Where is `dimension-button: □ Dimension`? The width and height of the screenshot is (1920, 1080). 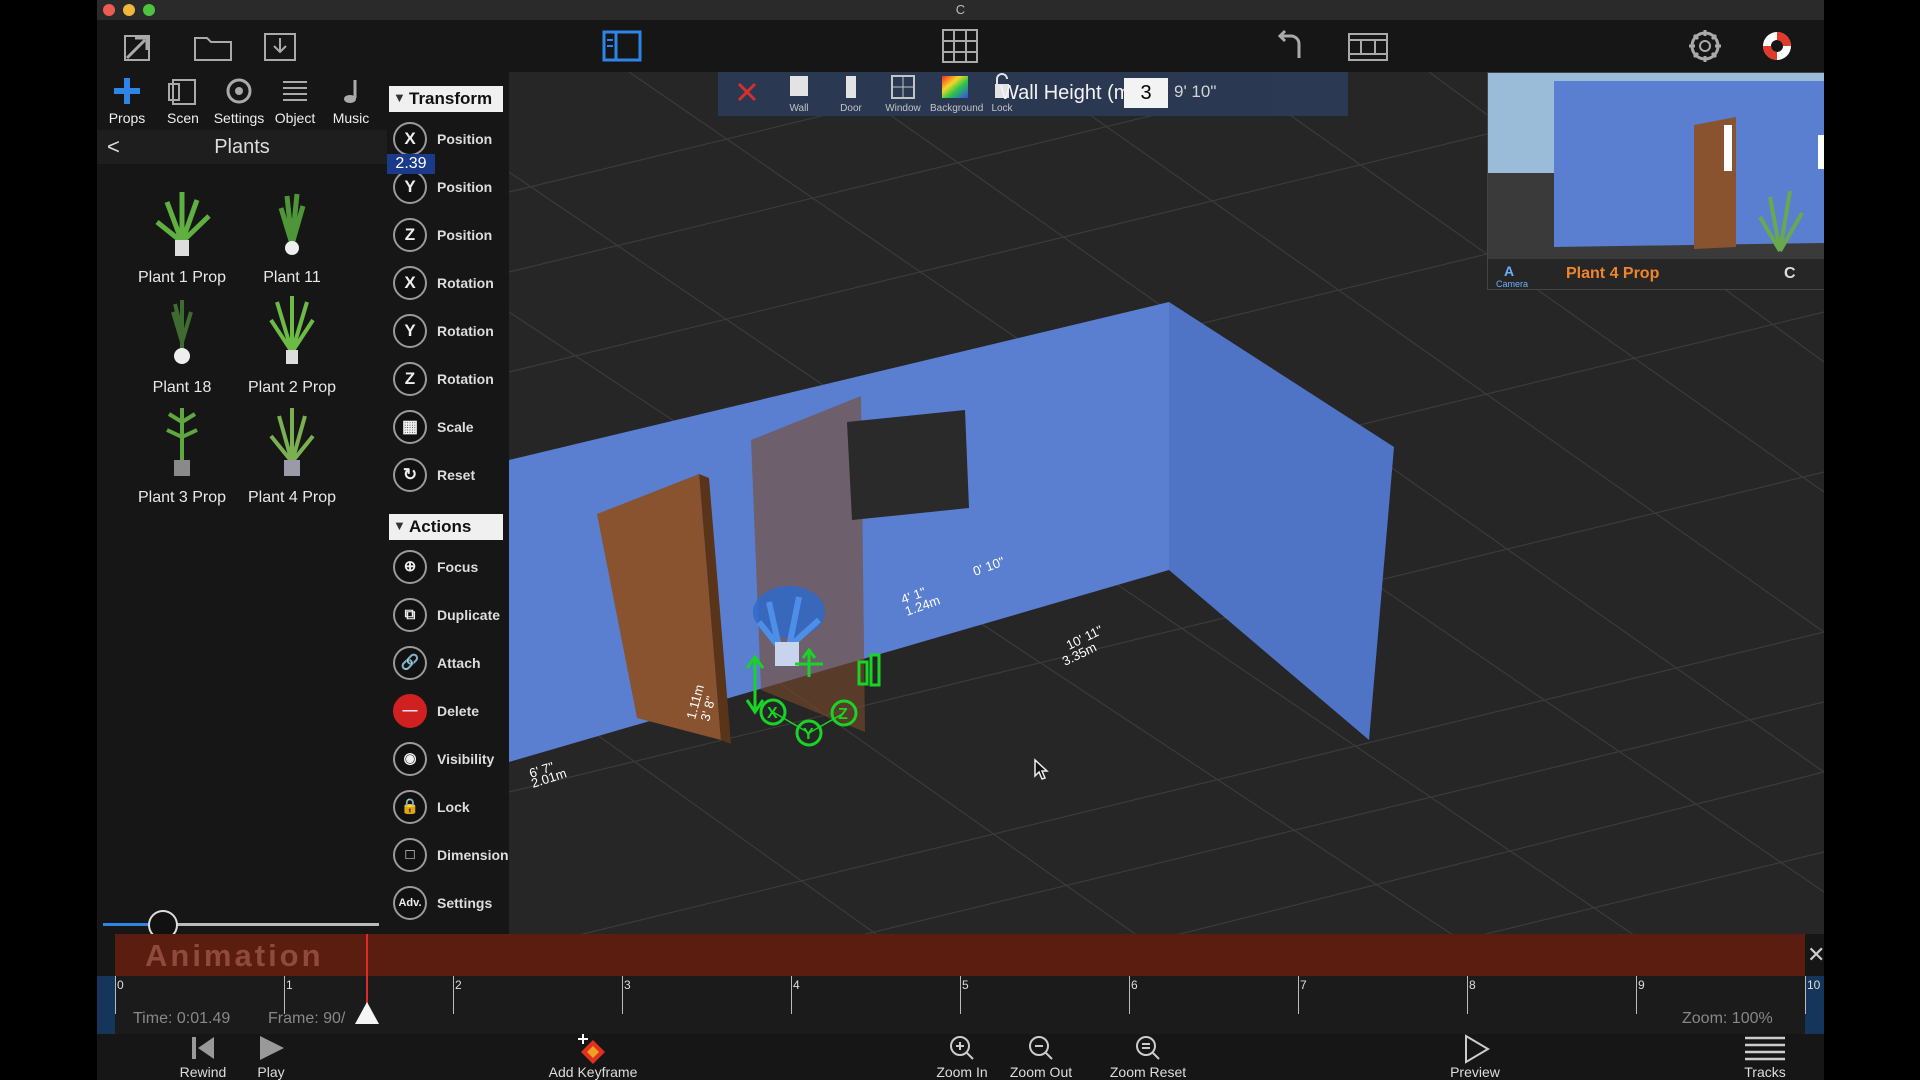
dimension-button: □ Dimension is located at coordinates (451, 856).